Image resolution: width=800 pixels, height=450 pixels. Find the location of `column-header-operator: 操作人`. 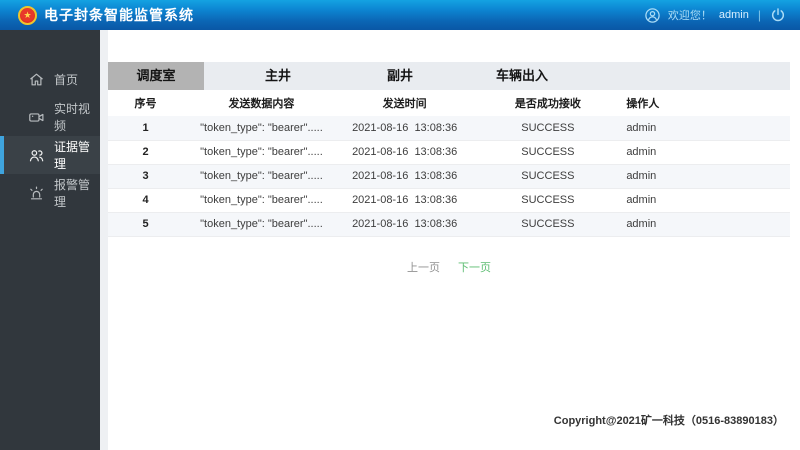

column-header-operator: 操作人 is located at coordinates (643, 104).